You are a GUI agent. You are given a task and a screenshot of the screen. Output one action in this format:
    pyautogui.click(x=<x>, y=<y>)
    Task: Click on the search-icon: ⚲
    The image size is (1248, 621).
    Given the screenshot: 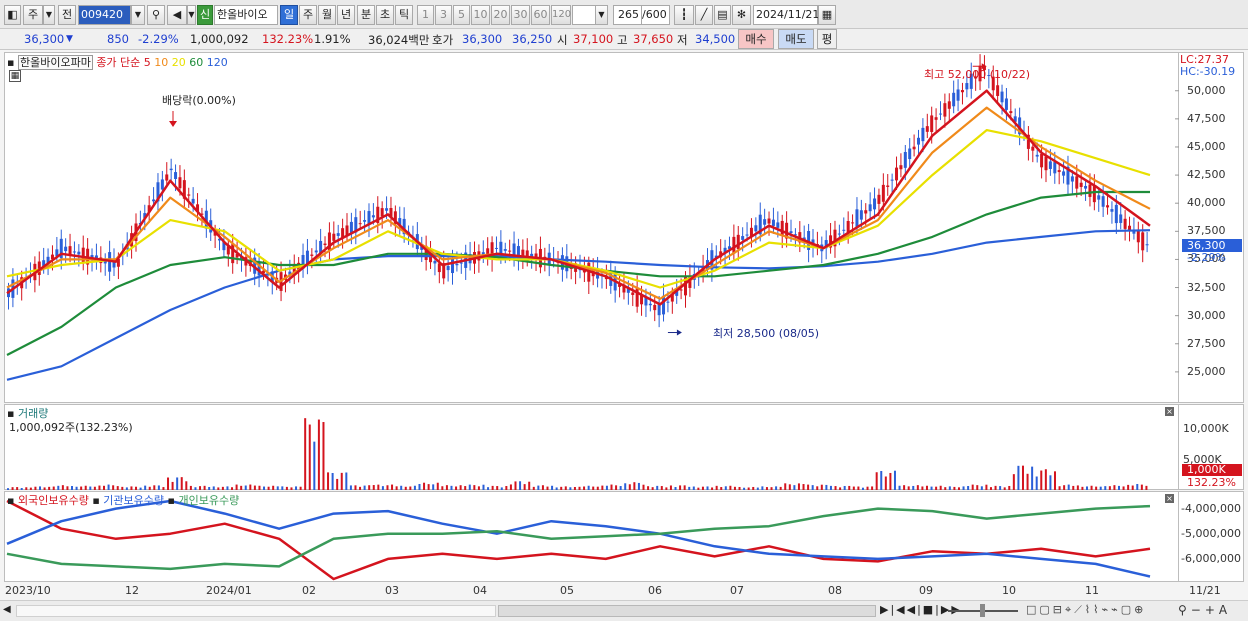 What is the action you would take?
    pyautogui.click(x=156, y=15)
    